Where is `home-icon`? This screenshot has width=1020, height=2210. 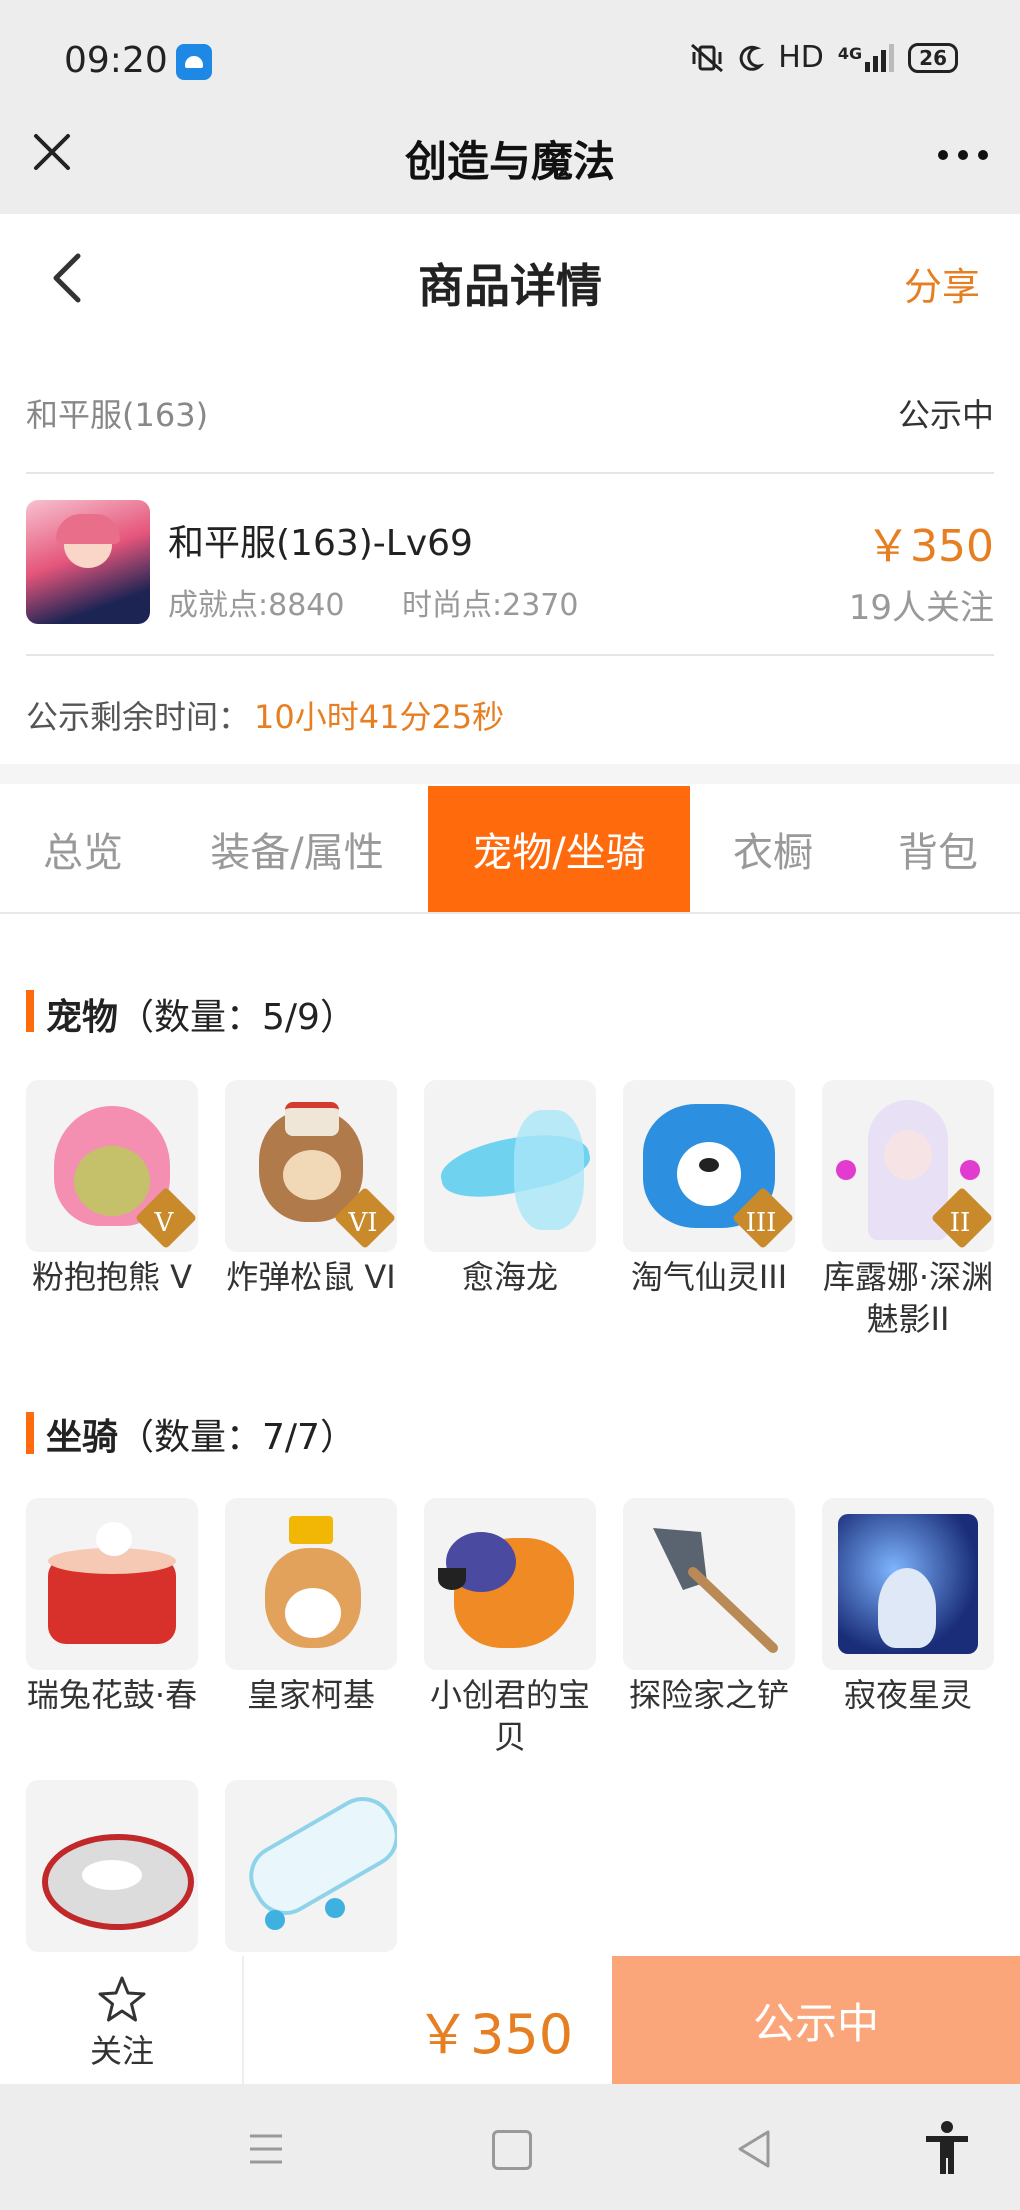 home-icon is located at coordinates (512, 2150).